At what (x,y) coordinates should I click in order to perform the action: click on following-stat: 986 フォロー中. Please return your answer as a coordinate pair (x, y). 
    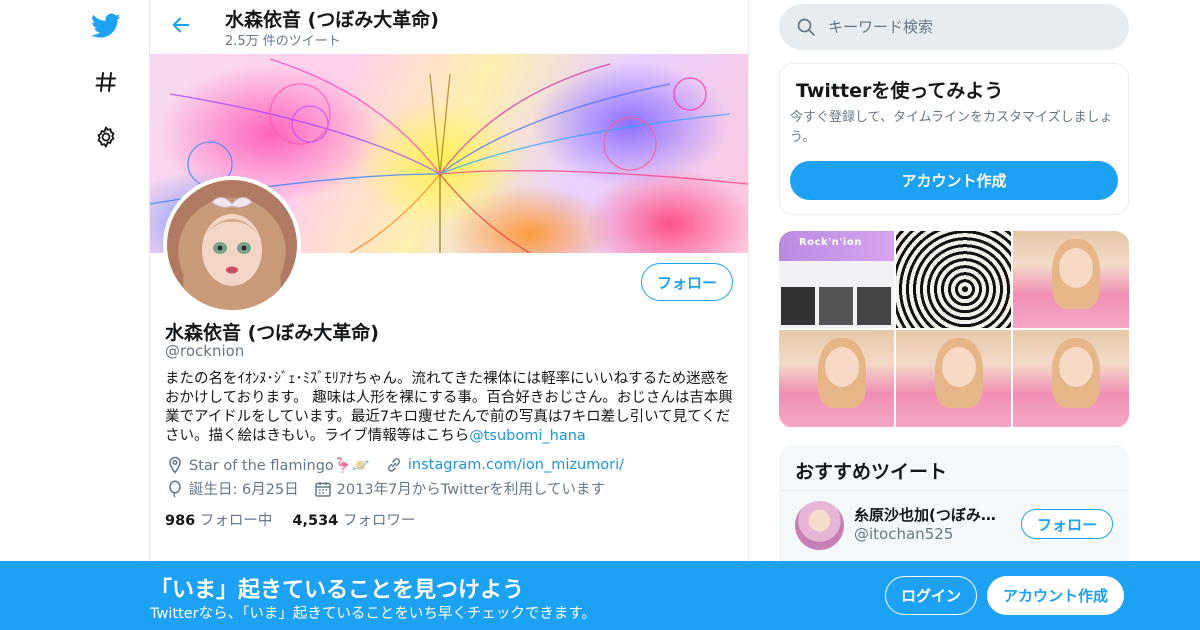
    Looking at the image, I should click on (218, 519).